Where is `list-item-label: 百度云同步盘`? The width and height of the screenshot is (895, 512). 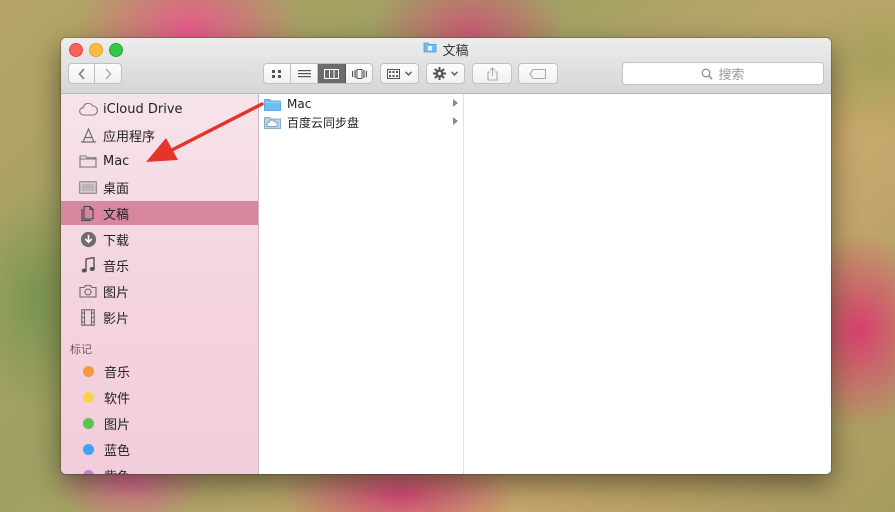 list-item-label: 百度云同步盘 is located at coordinates (323, 122).